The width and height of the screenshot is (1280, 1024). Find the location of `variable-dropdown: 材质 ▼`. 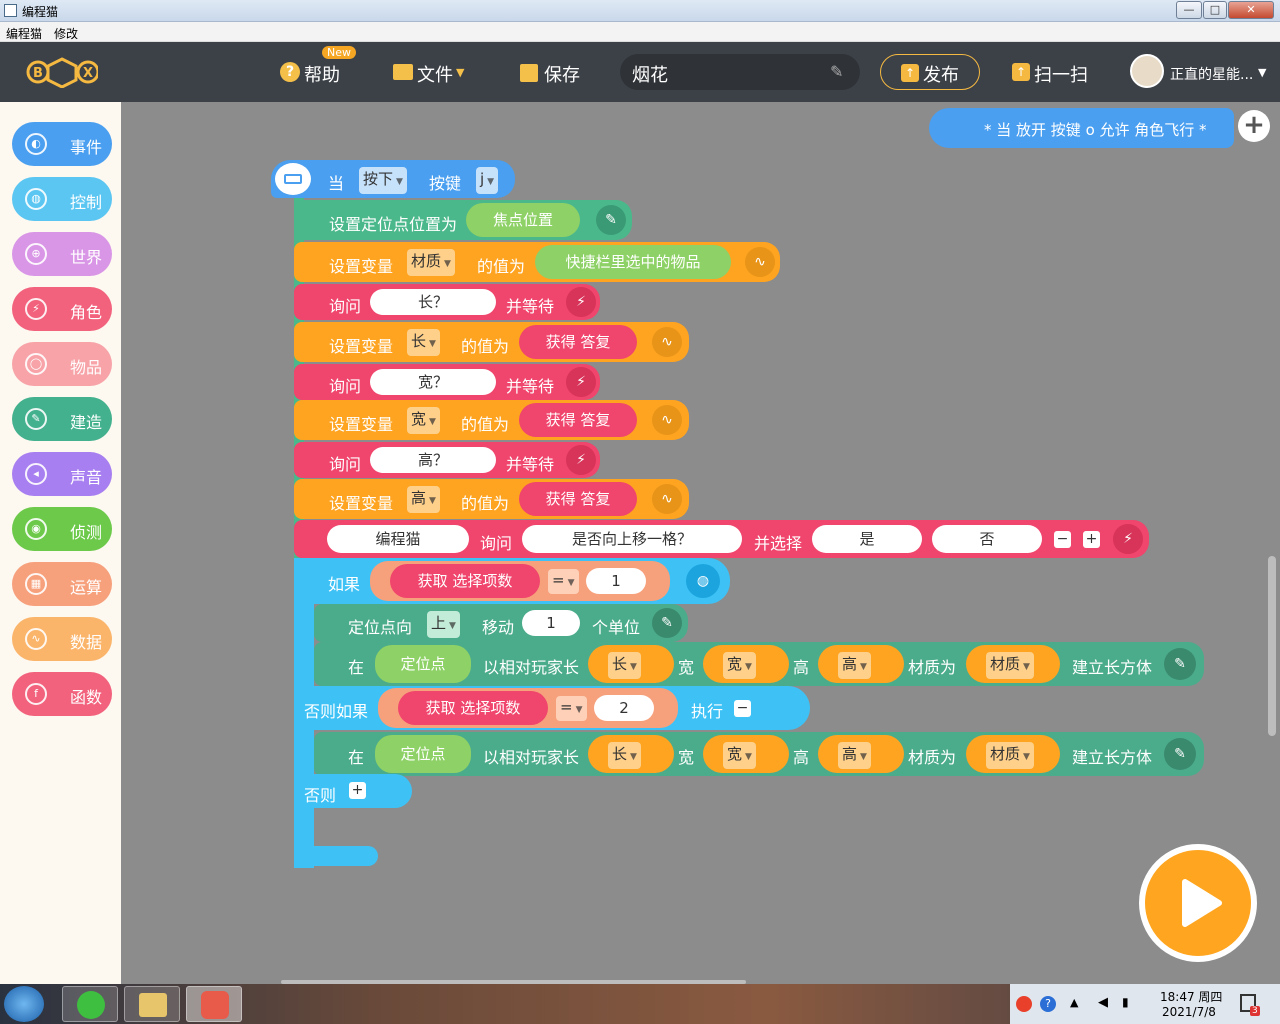

variable-dropdown: 材质 ▼ is located at coordinates (431, 262).